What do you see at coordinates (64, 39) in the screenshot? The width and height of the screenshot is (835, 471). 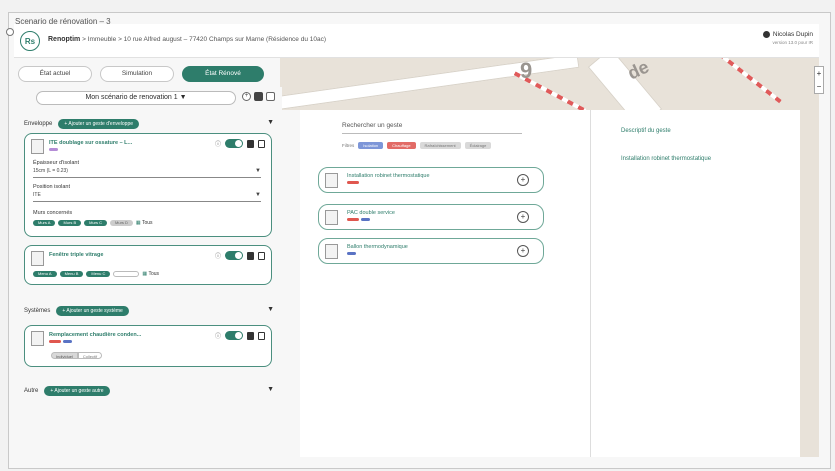 I see `breadcrumb-app: Renoptim` at bounding box center [64, 39].